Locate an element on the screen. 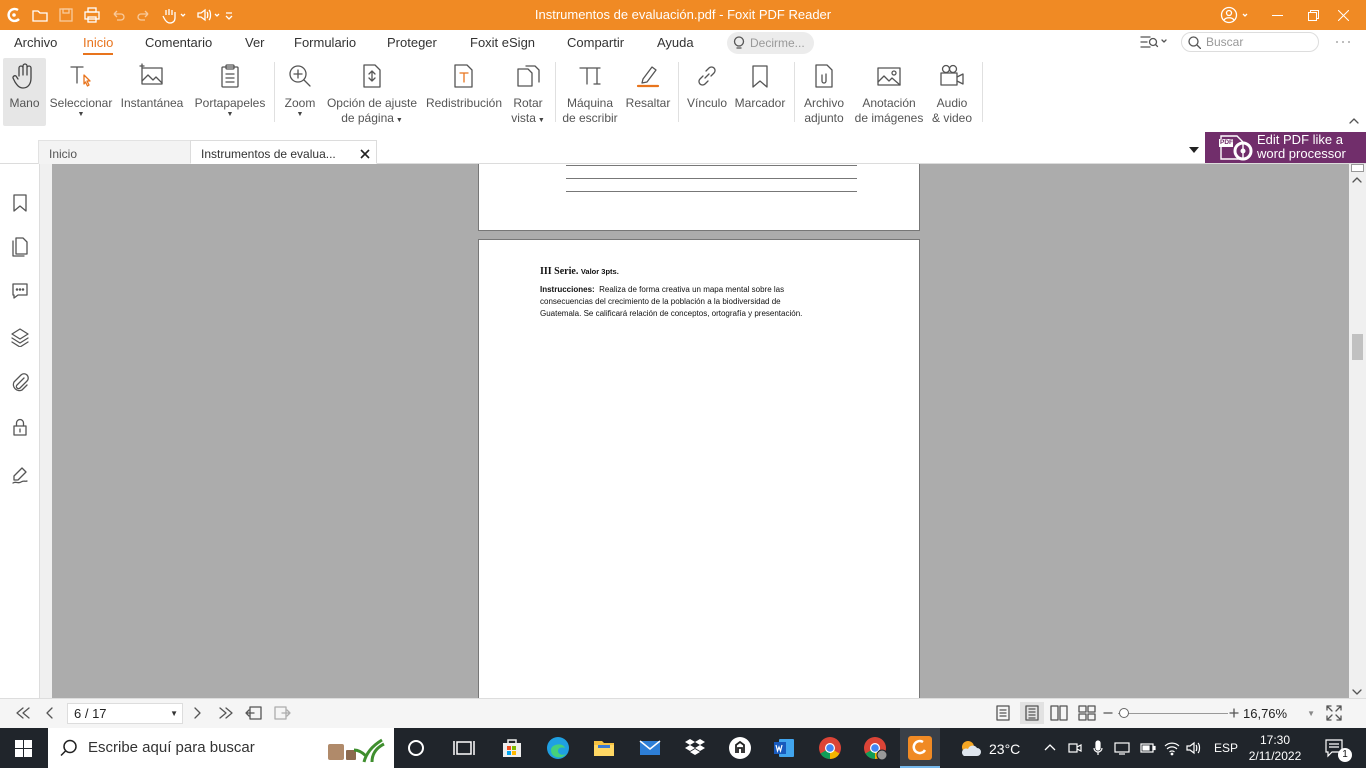  language-indicator: ESP is located at coordinates (1226, 748).